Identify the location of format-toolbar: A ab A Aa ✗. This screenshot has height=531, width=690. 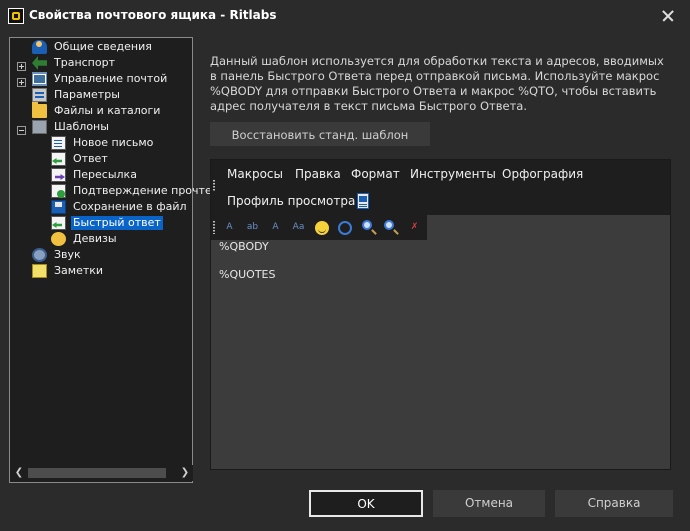
(319, 227).